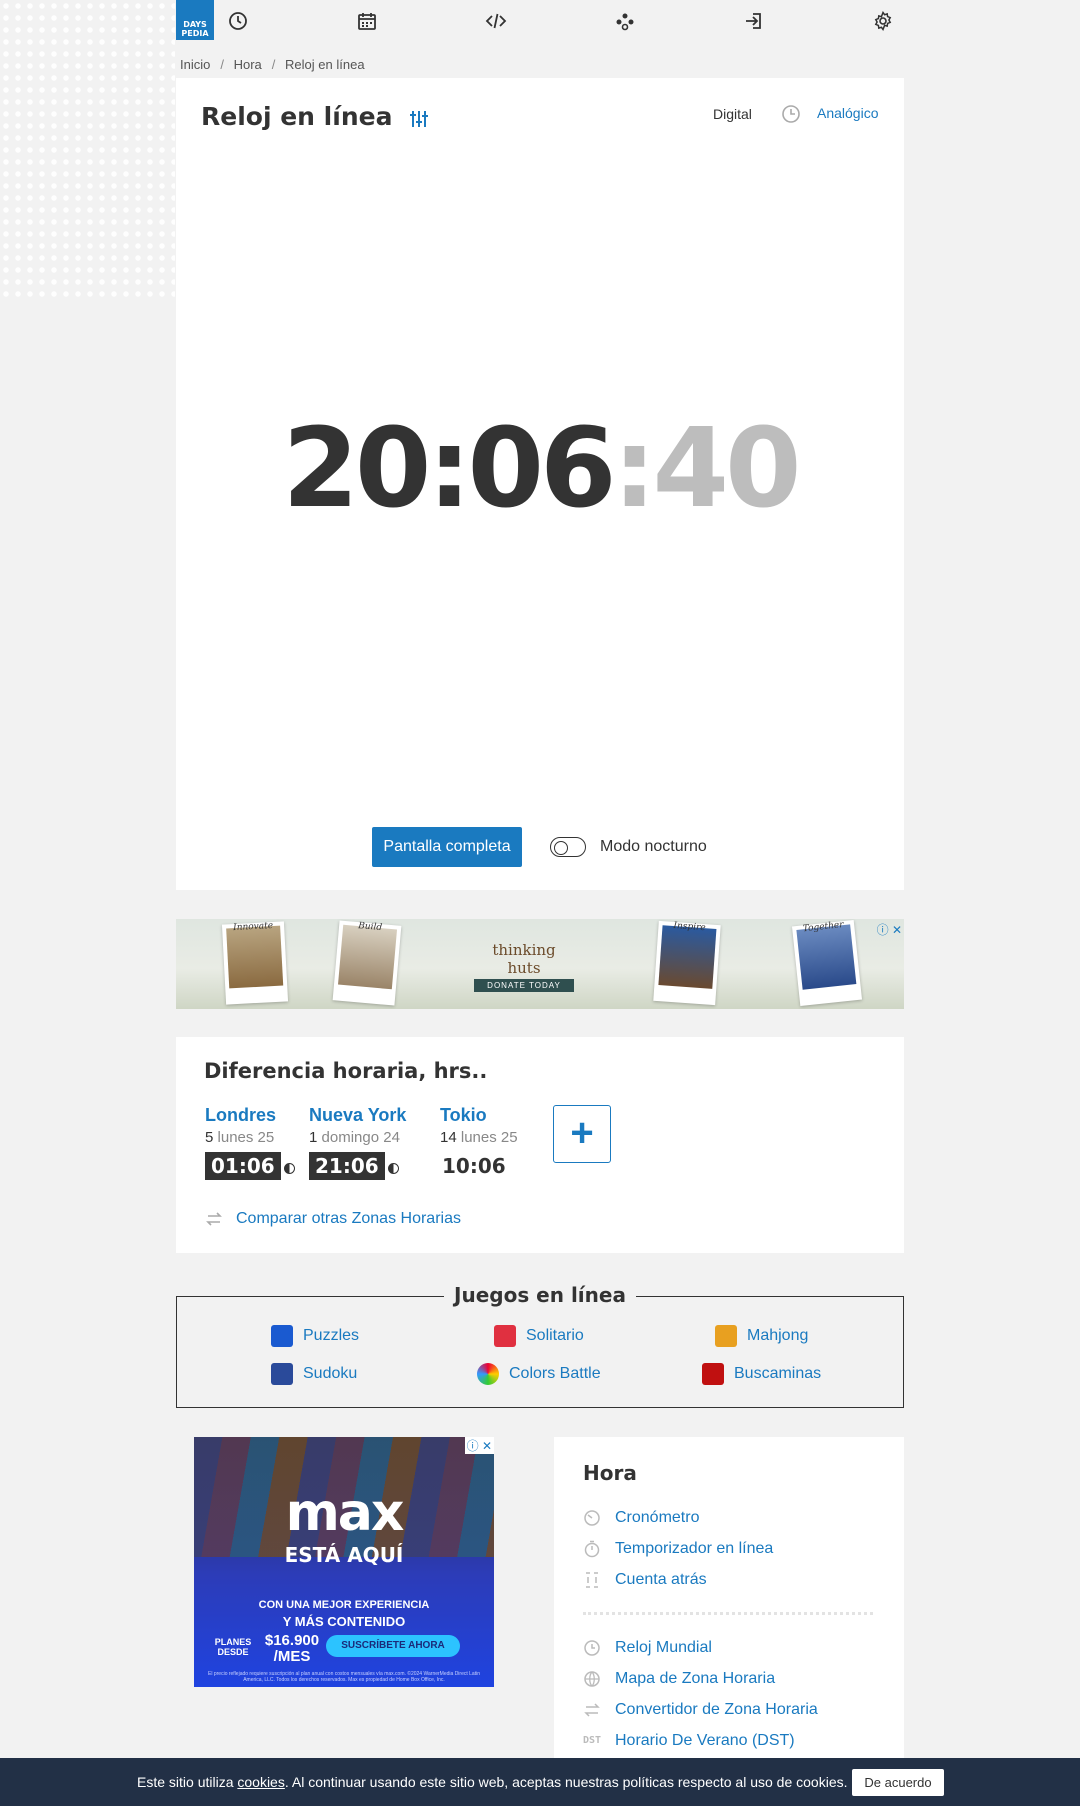 This screenshot has height=1806, width=1080. Describe the element at coordinates (687, 963) in the screenshot. I see `ad-photo: Inspire` at that location.